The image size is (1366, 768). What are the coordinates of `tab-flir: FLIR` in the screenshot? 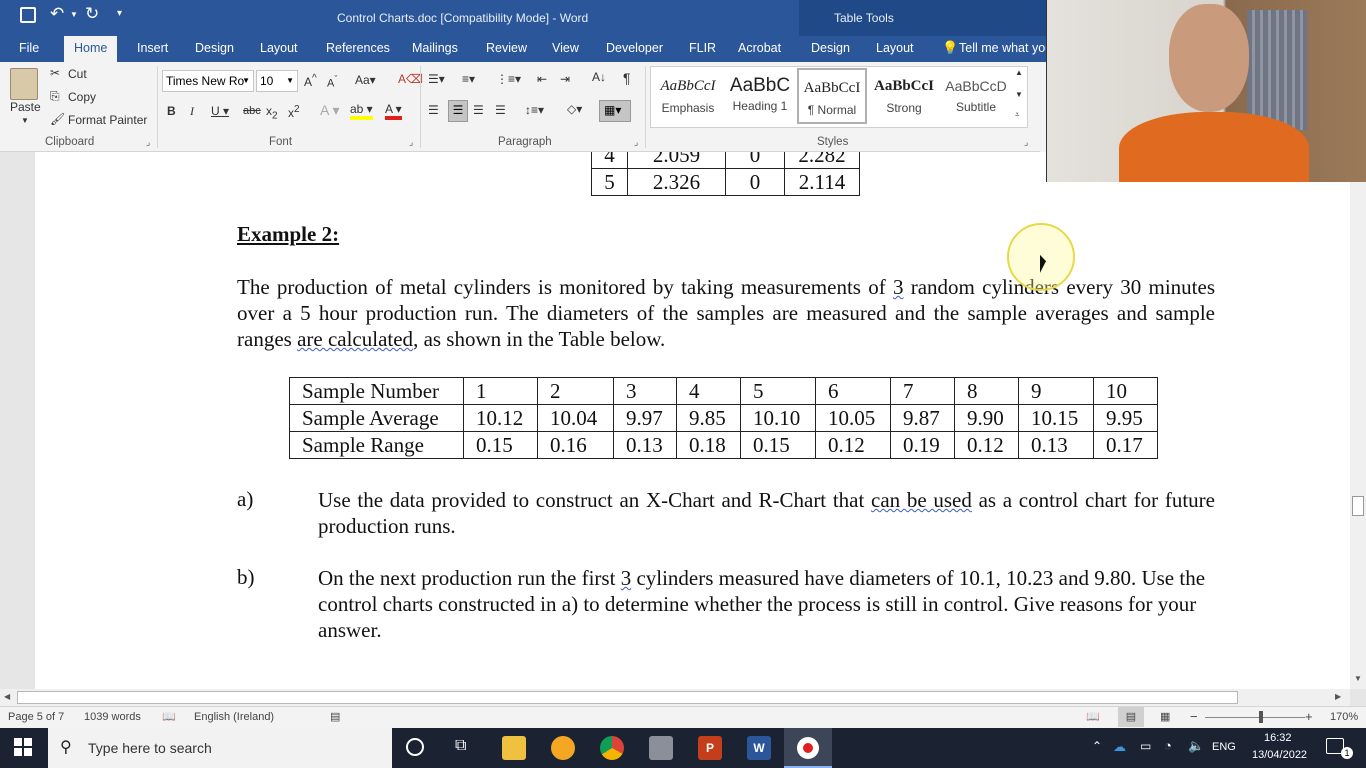 It's located at (702, 48).